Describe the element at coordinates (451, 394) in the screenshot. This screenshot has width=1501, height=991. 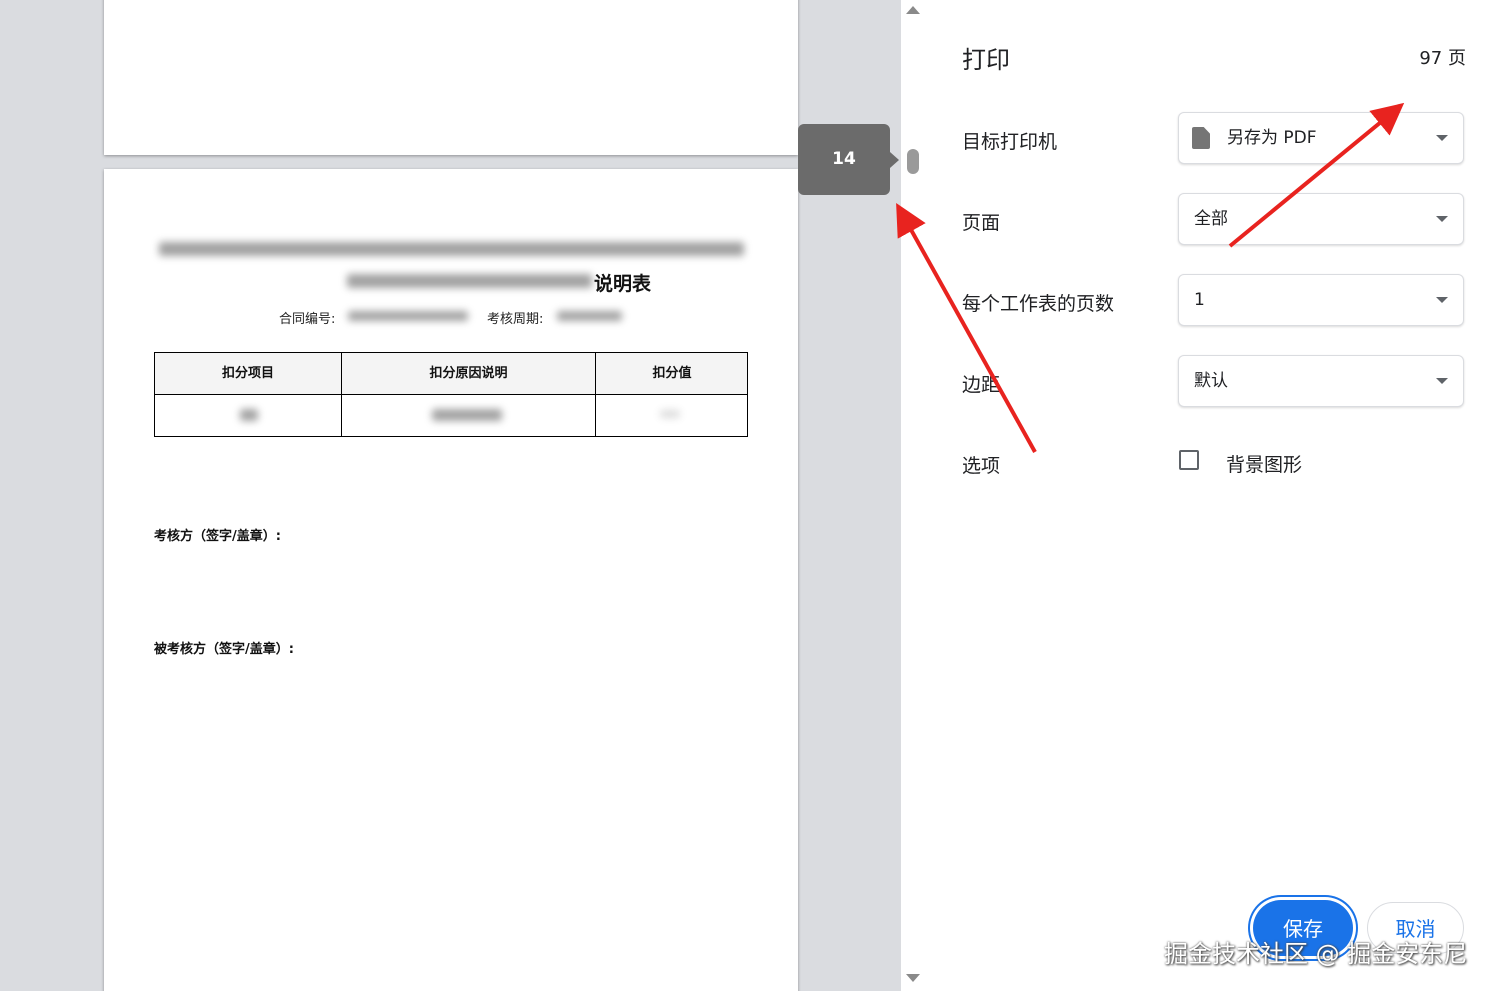
I see `deduction-table: 扣分项目 扣分原因说明 扣分值` at that location.